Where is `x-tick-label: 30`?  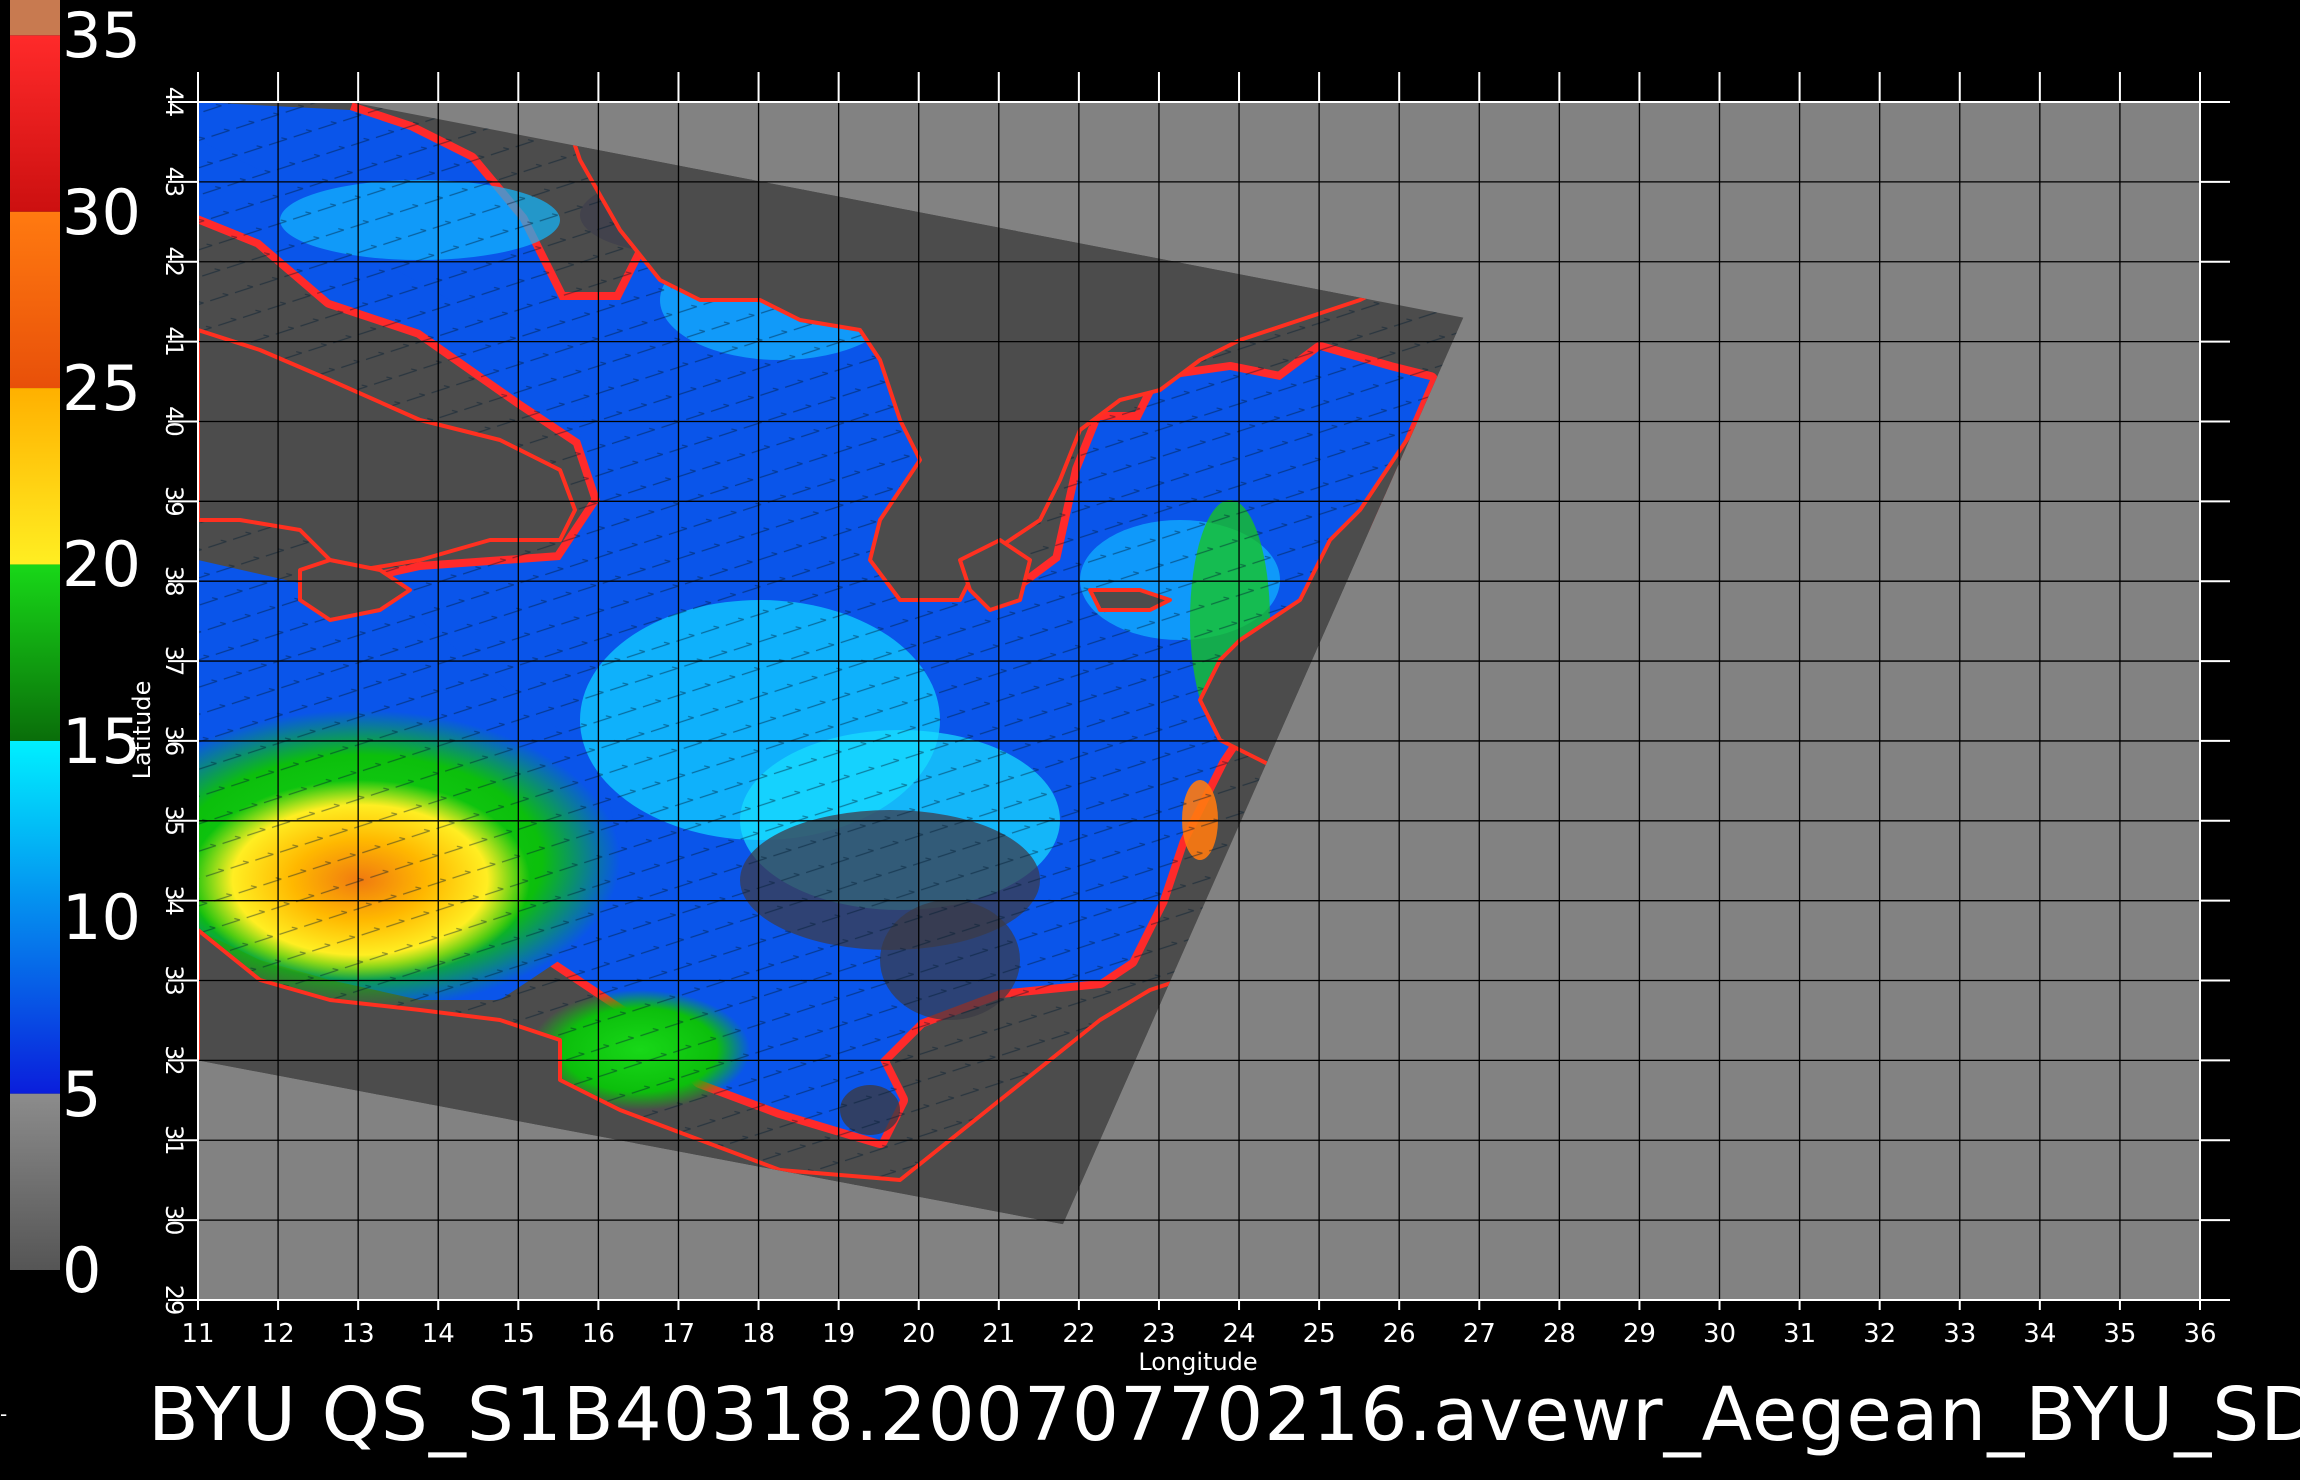
x-tick-label: 30 is located at coordinates (1719, 1334).